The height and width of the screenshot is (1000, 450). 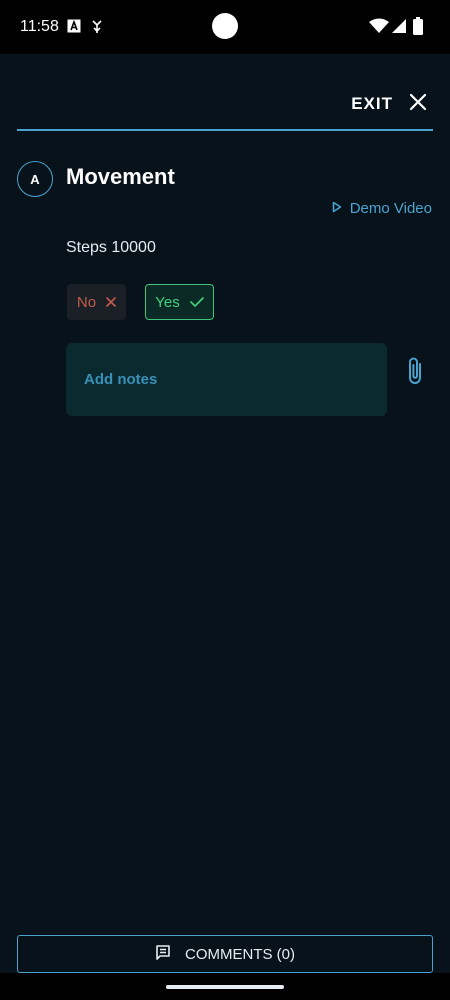 I want to click on checkmark-icon, so click(x=196, y=302).